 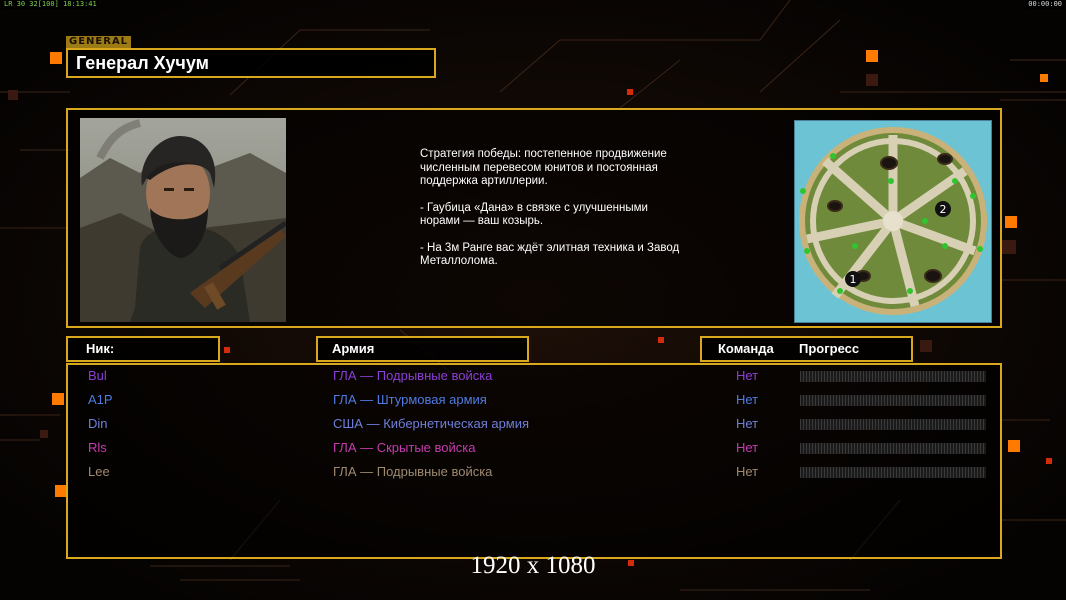 What do you see at coordinates (1045, 4) in the screenshot?
I see `game-timer: 00:00:00` at bounding box center [1045, 4].